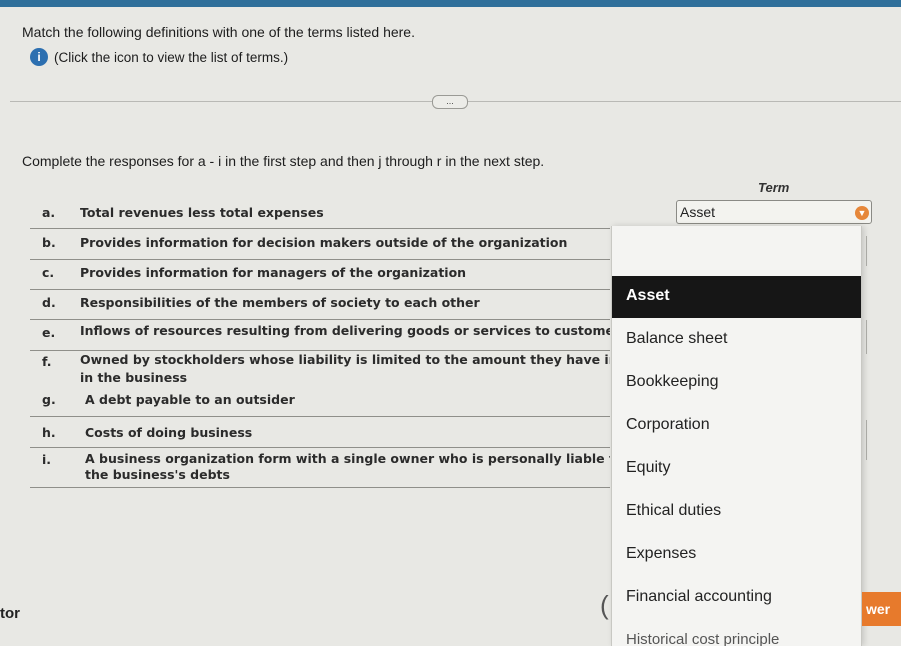 Image resolution: width=901 pixels, height=646 pixels. What do you see at coordinates (698, 212) in the screenshot?
I see `answer-a-value: Asset` at bounding box center [698, 212].